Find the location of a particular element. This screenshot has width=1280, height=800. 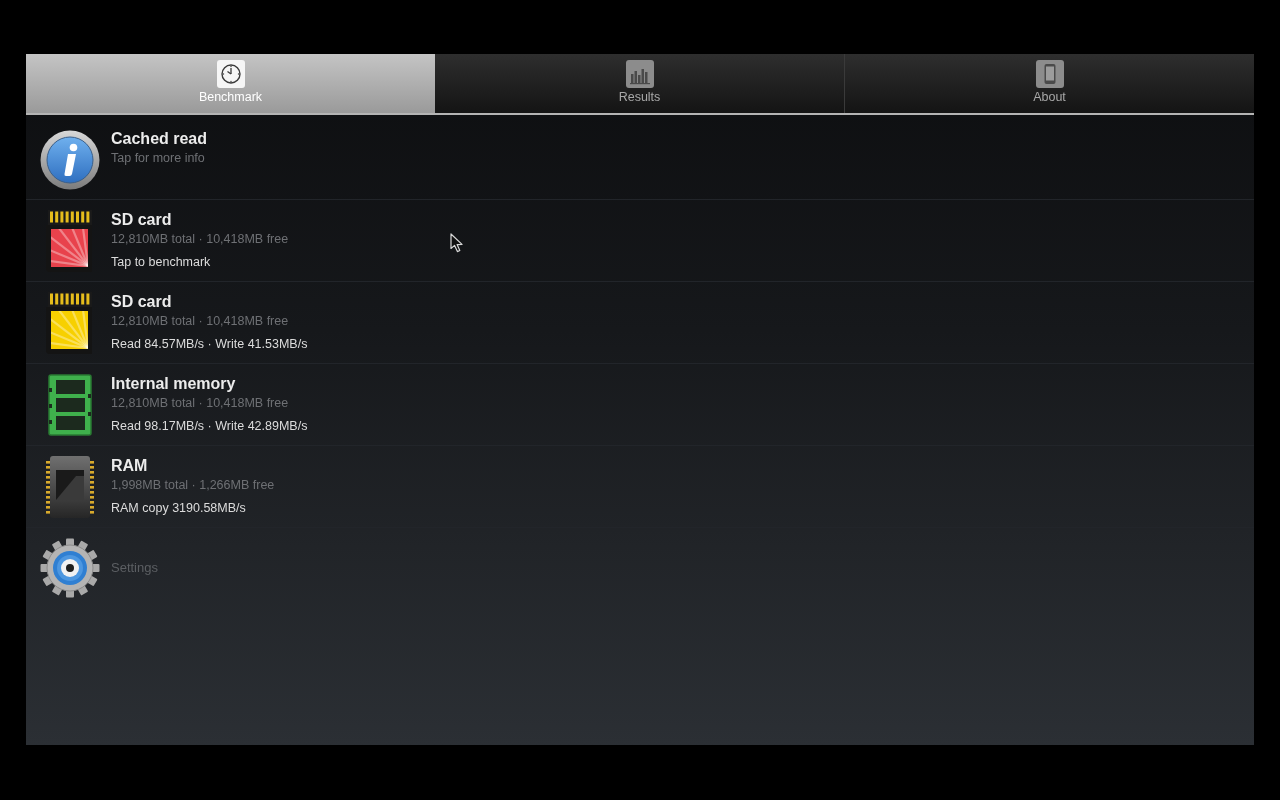

item-title: Cached read is located at coordinates (159, 139).